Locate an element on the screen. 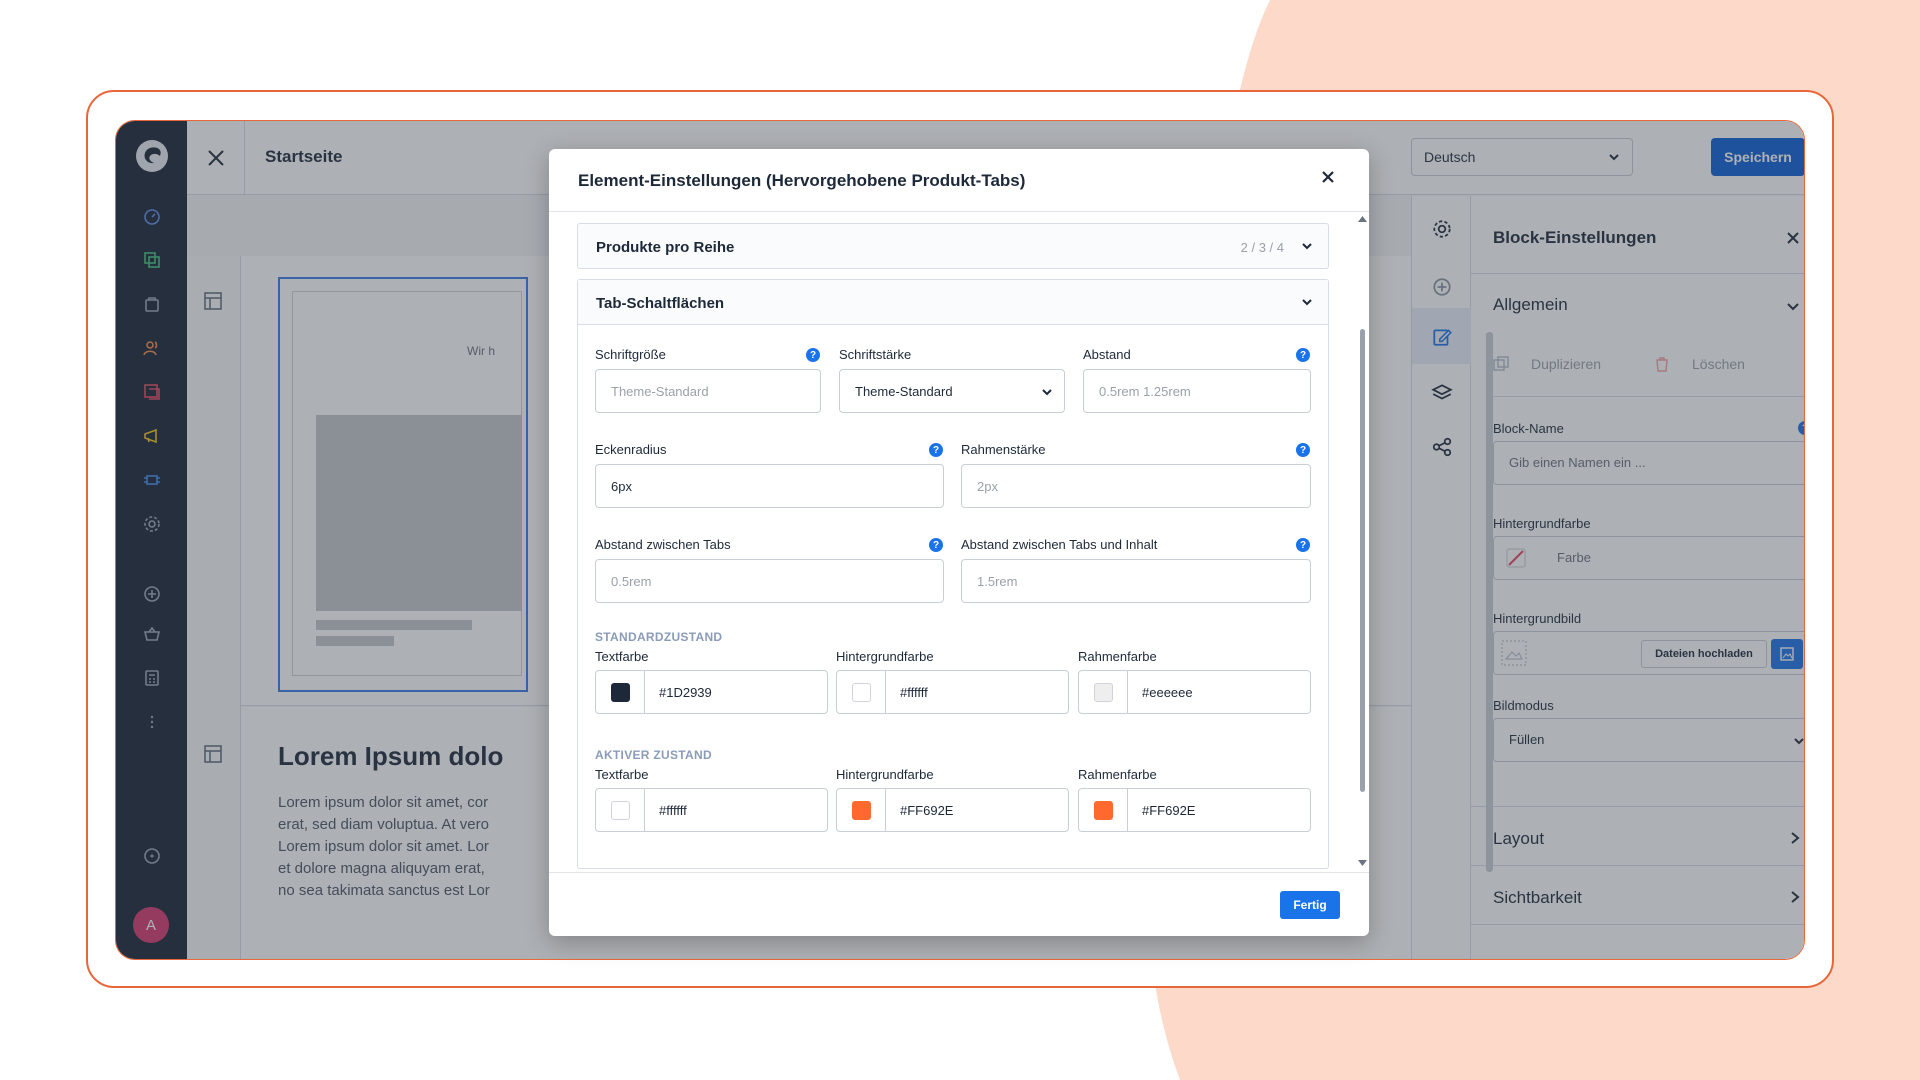  accordion-header: Tab-Schaltflächen is located at coordinates (953, 302).